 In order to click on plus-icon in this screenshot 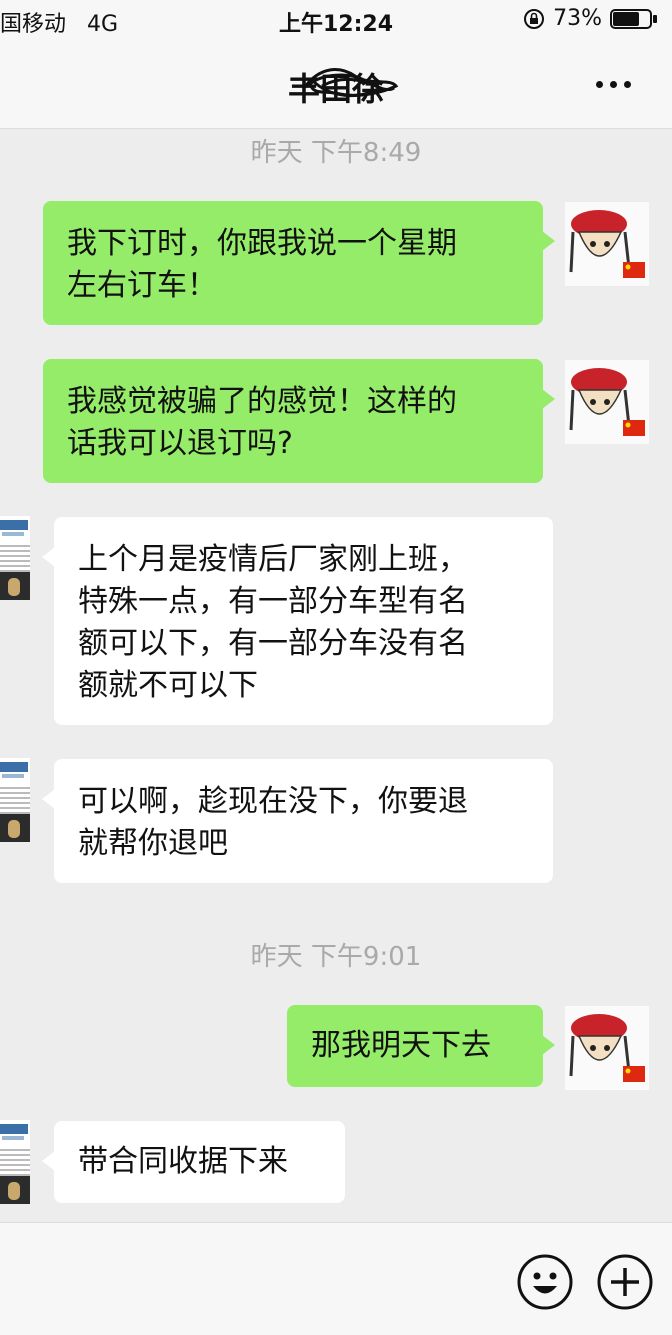, I will do `click(625, 1282)`.